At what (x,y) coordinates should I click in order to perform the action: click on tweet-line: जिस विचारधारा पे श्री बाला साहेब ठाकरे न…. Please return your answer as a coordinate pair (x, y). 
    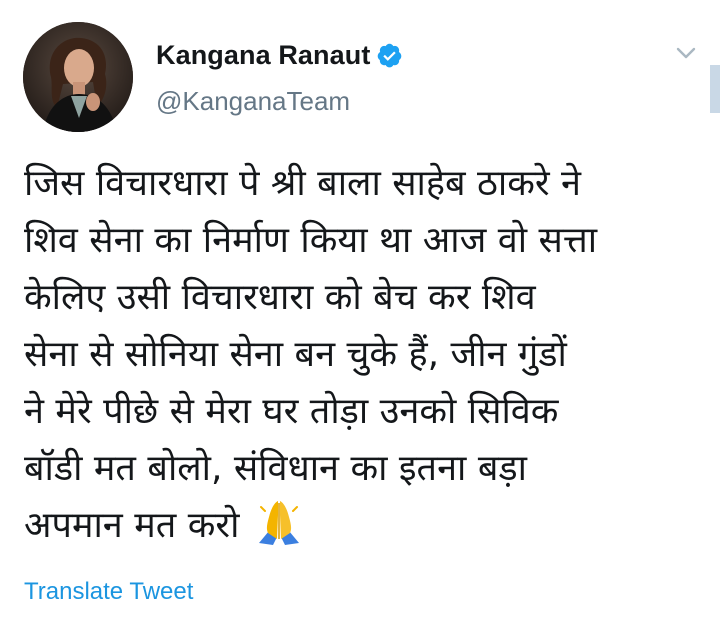
    Looking at the image, I should click on (303, 183).